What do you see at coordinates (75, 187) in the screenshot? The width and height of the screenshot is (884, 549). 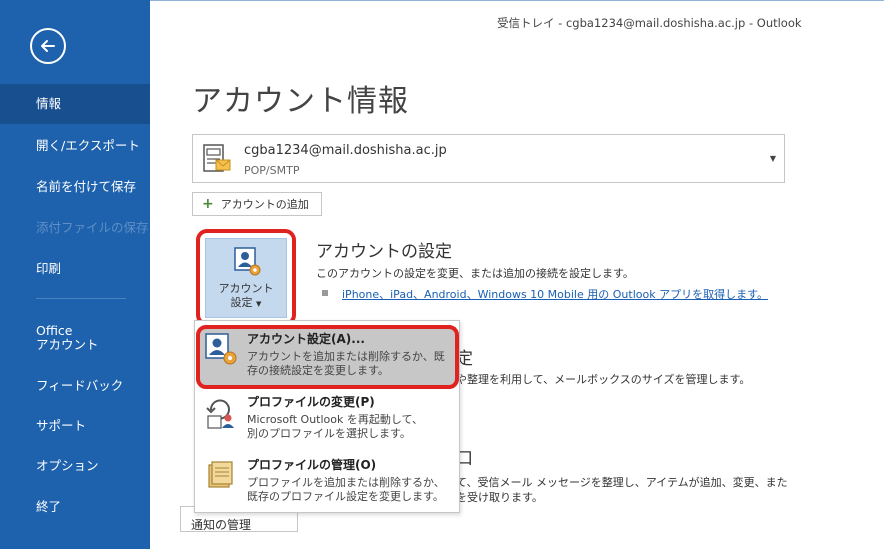 I see `sidebar-item-save-as: 名前を付けて保存` at bounding box center [75, 187].